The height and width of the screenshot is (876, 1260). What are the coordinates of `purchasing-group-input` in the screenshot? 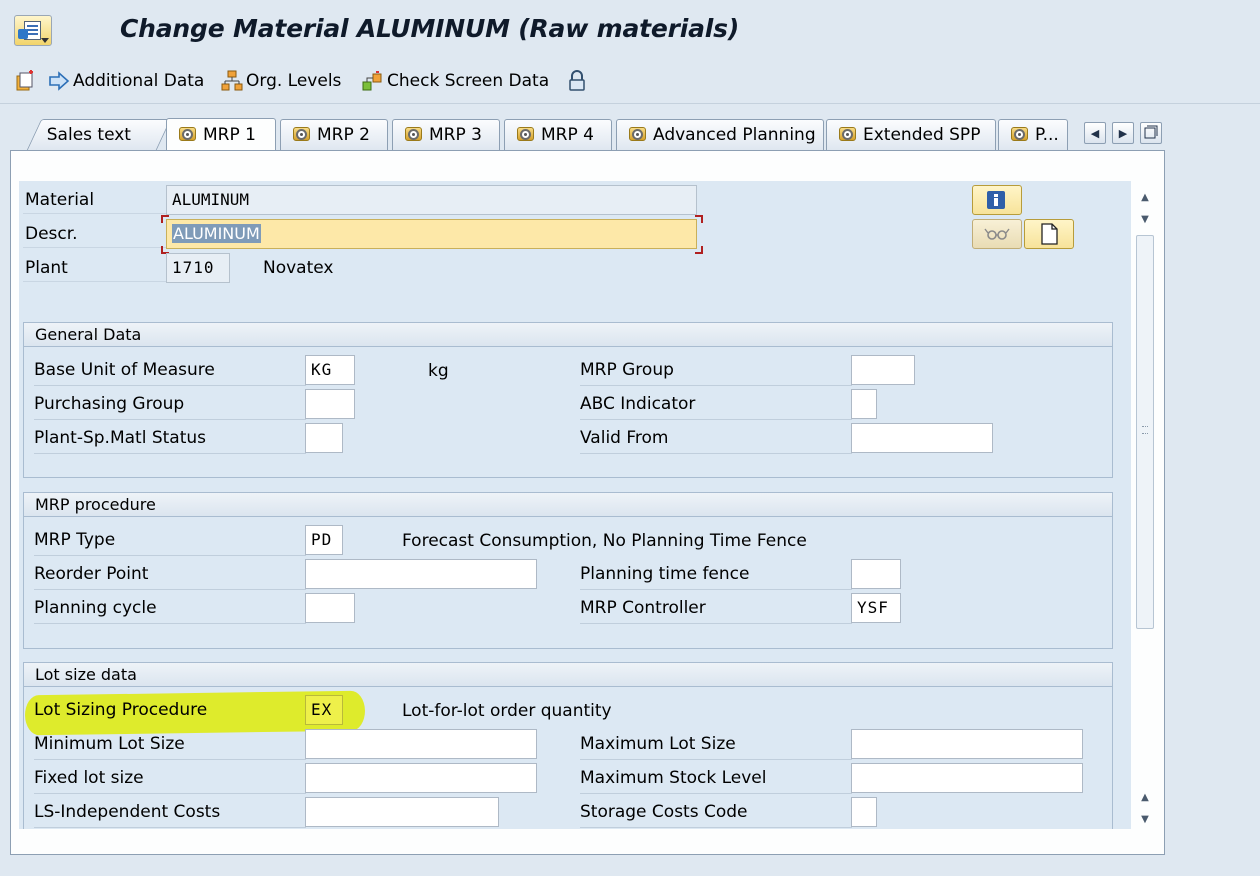 It's located at (330, 404).